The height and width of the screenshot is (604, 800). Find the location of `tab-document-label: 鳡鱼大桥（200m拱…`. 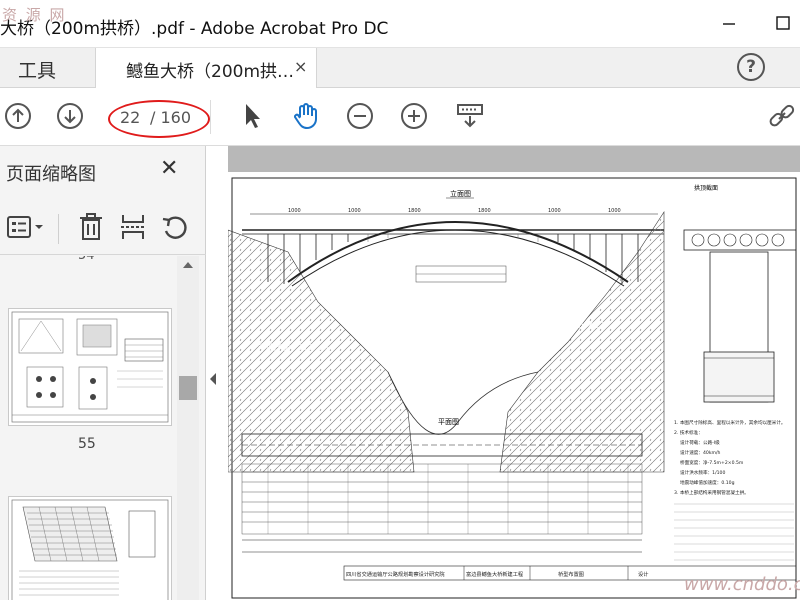

tab-document-label: 鳡鱼大桥（200m拱… is located at coordinates (210, 72).